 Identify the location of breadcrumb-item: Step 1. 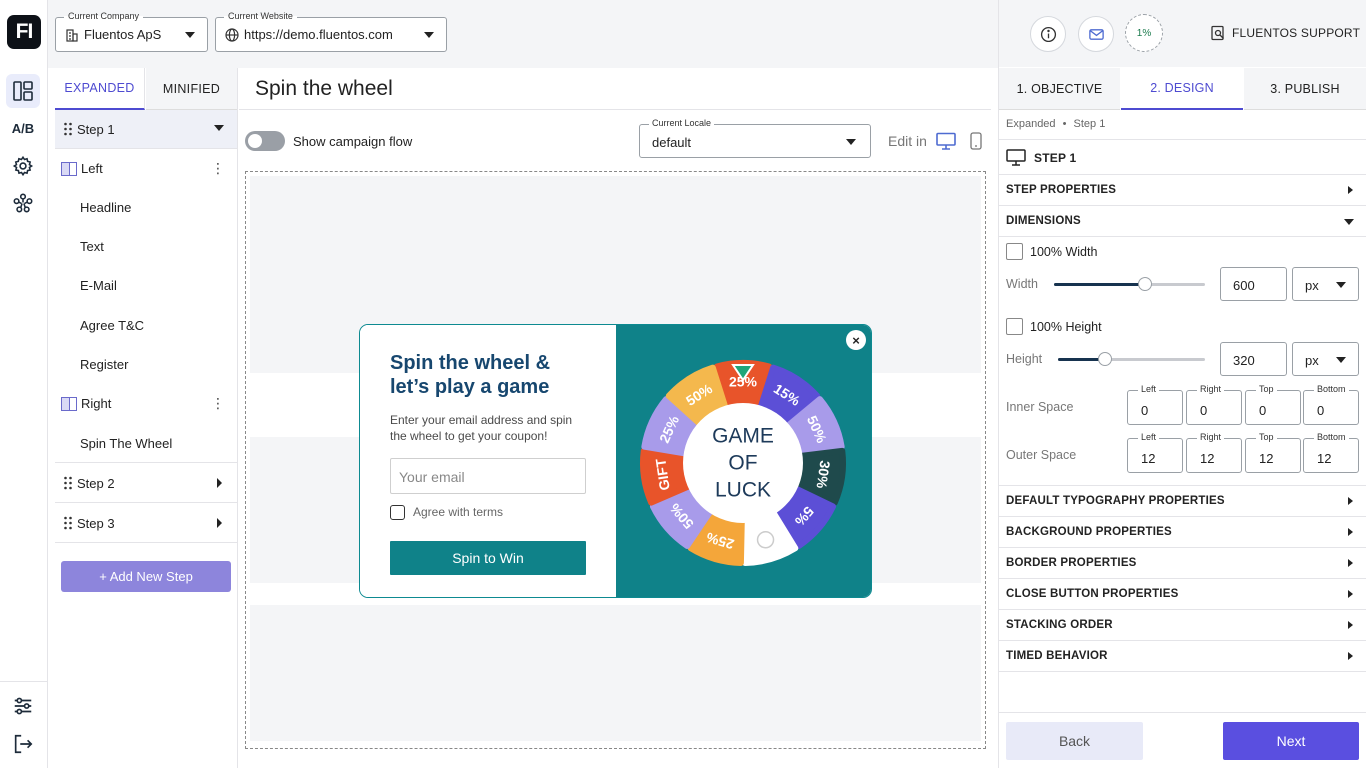
(1090, 124).